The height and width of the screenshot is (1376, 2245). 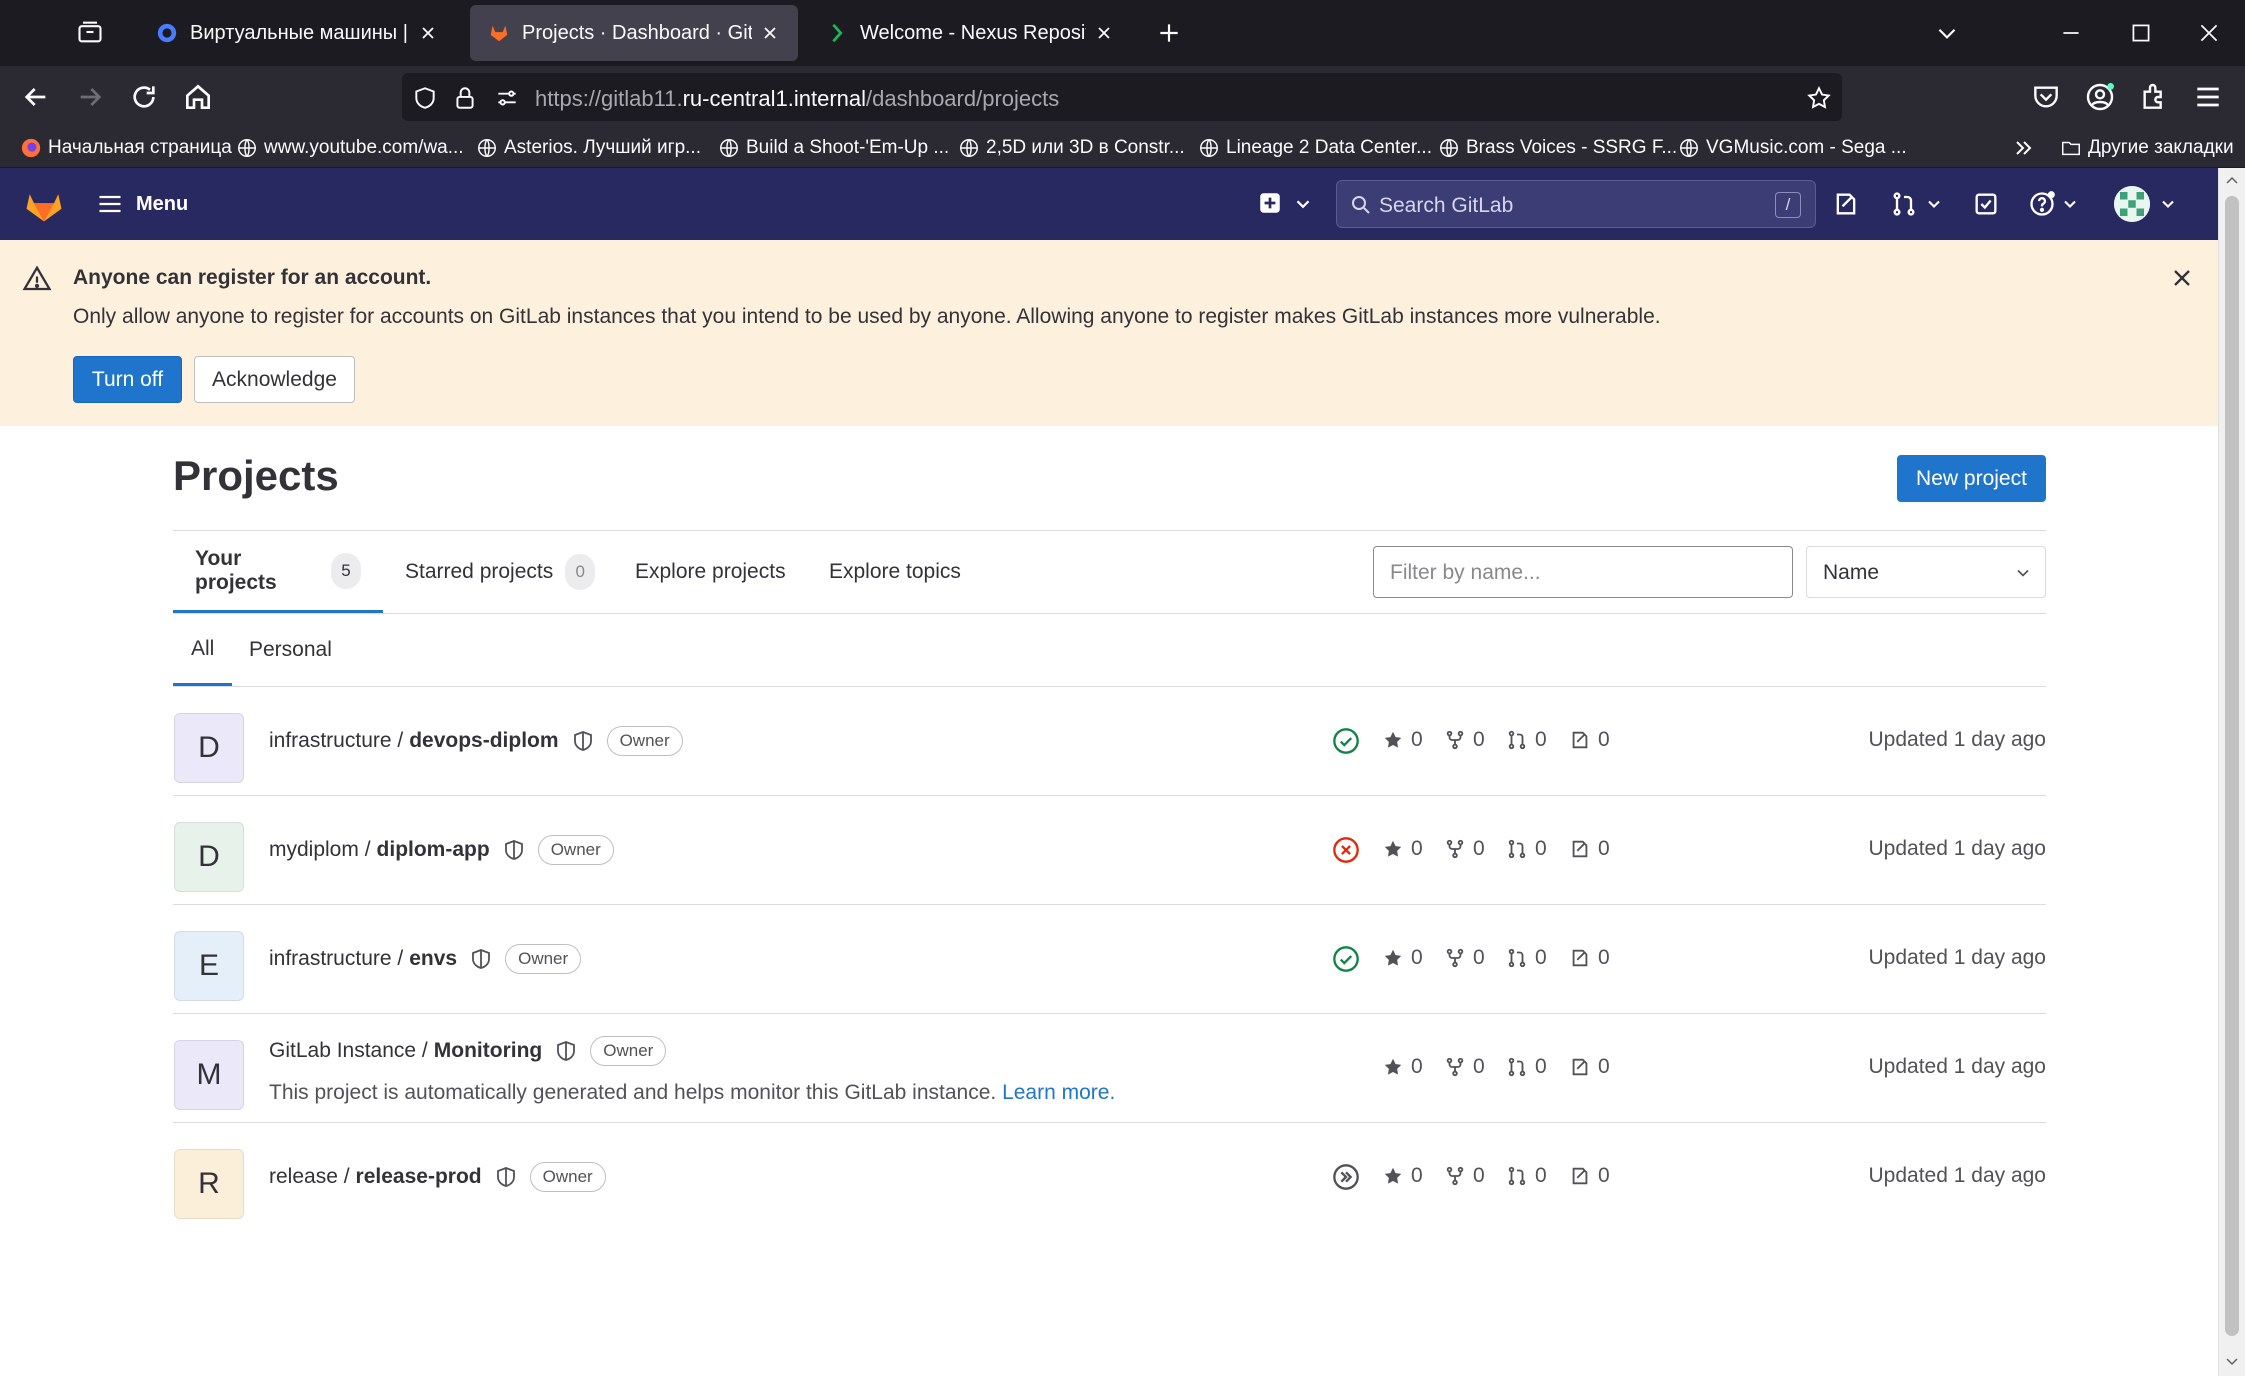 I want to click on home-icon, so click(x=198, y=97).